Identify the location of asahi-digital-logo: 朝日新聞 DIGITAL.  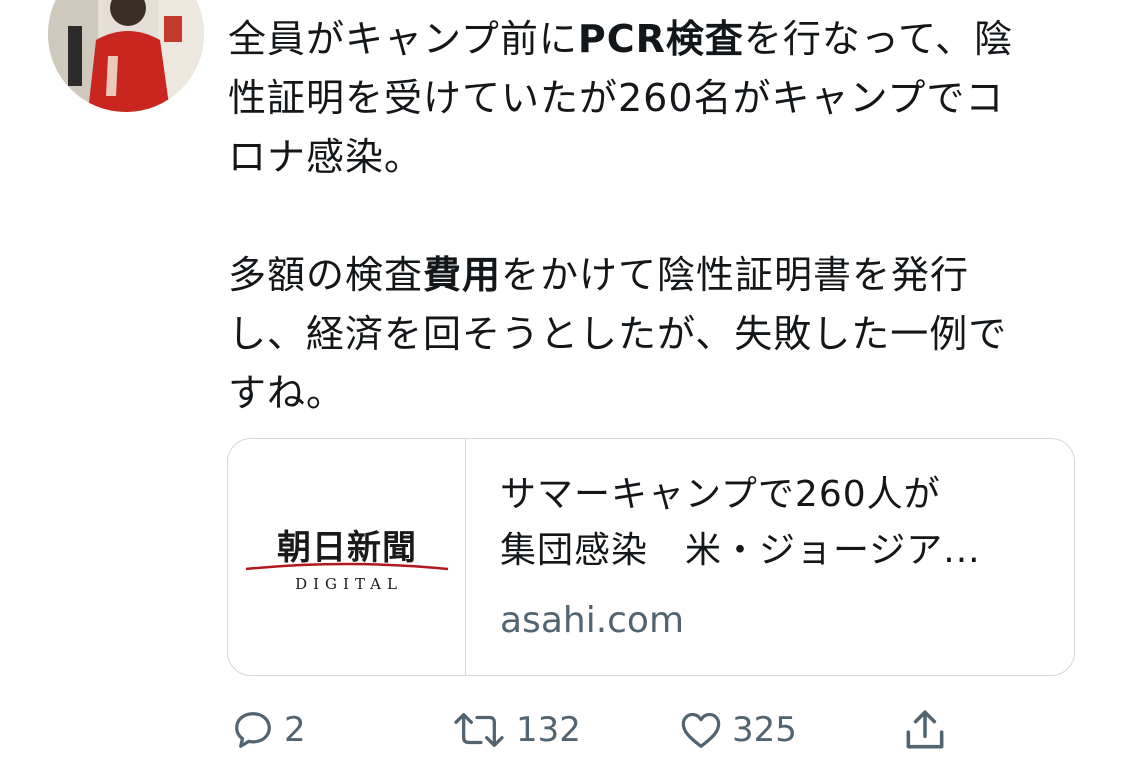
(347, 560).